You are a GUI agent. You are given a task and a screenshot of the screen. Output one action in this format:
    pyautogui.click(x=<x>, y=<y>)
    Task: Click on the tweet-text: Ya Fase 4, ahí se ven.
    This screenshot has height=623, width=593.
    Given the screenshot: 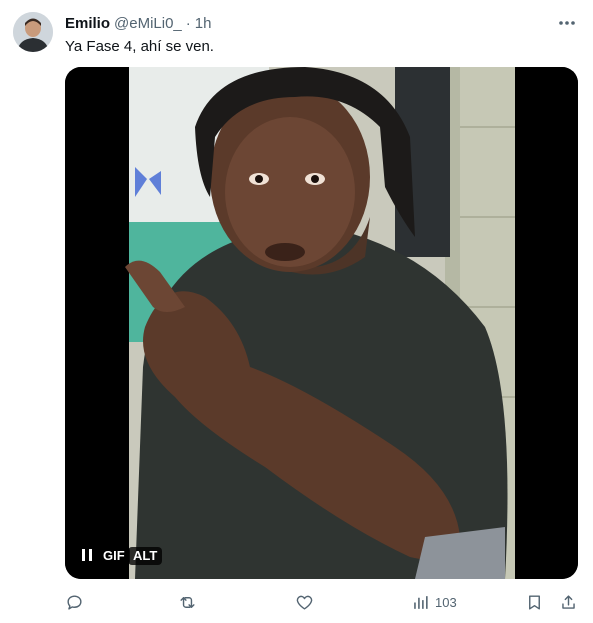 What is the action you would take?
    pyautogui.click(x=139, y=46)
    